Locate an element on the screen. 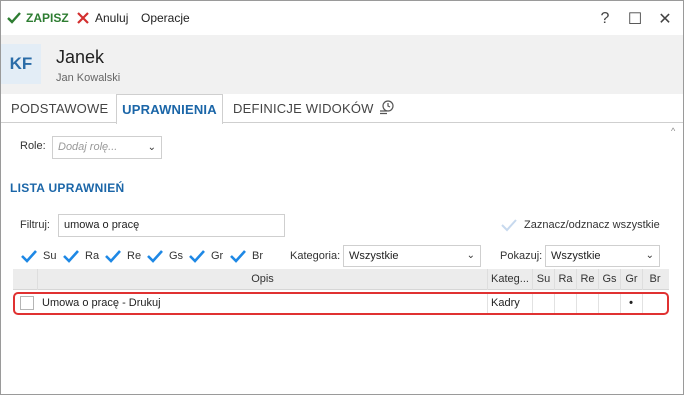 This screenshot has width=684, height=395. help-icon: ? is located at coordinates (605, 18).